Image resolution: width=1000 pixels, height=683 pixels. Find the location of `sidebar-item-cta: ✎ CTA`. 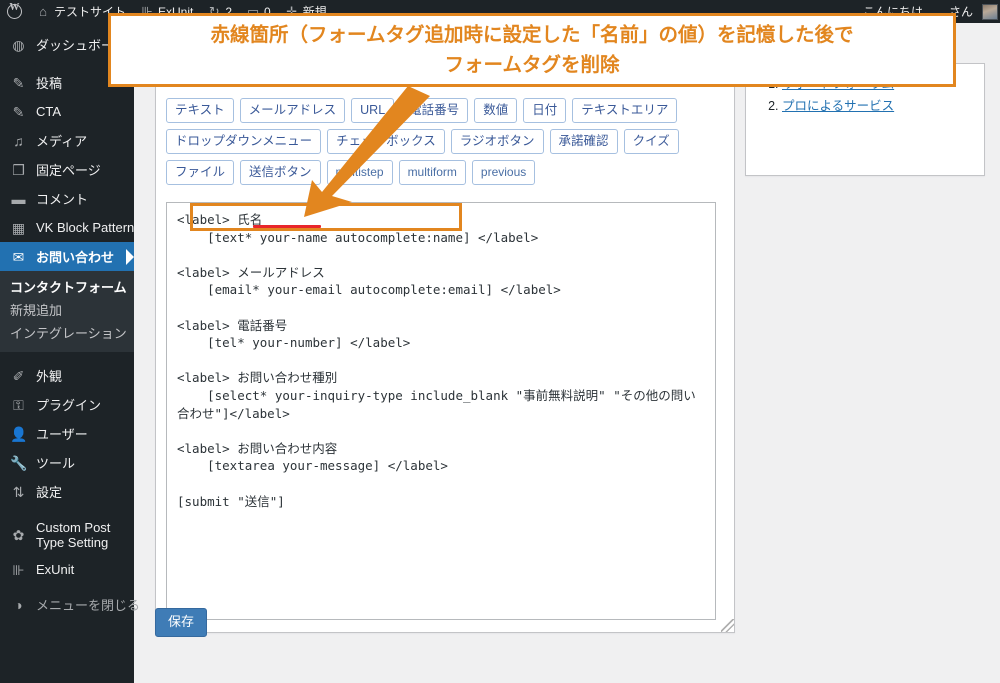

sidebar-item-cta: ✎ CTA is located at coordinates (67, 111).